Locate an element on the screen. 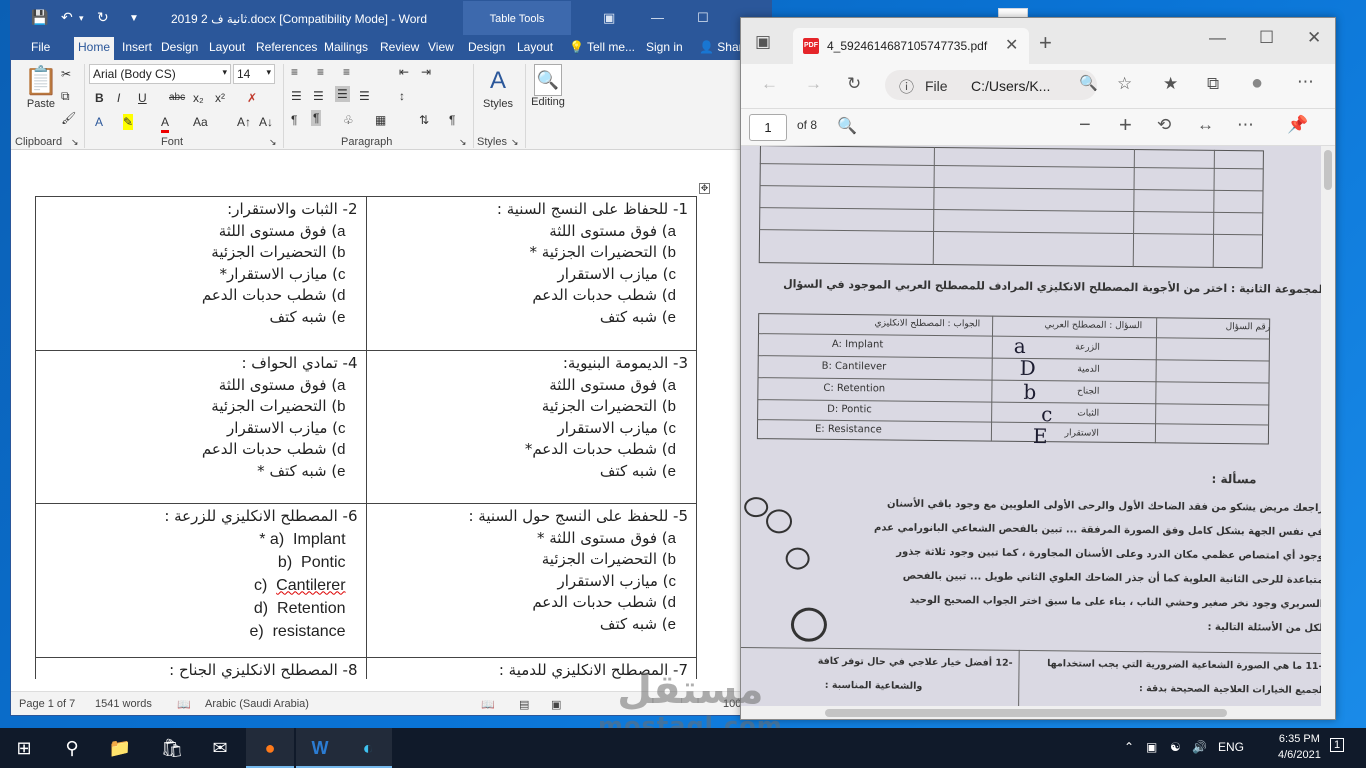 This screenshot has height=768, width=1366. zoom-in-pdf-icon: + is located at coordinates (1125, 125).